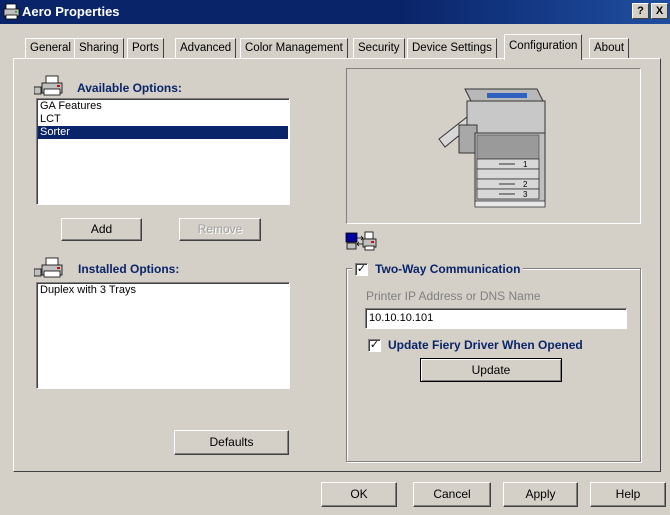 The width and height of the screenshot is (670, 515). I want to click on add-button: Add, so click(101, 229).